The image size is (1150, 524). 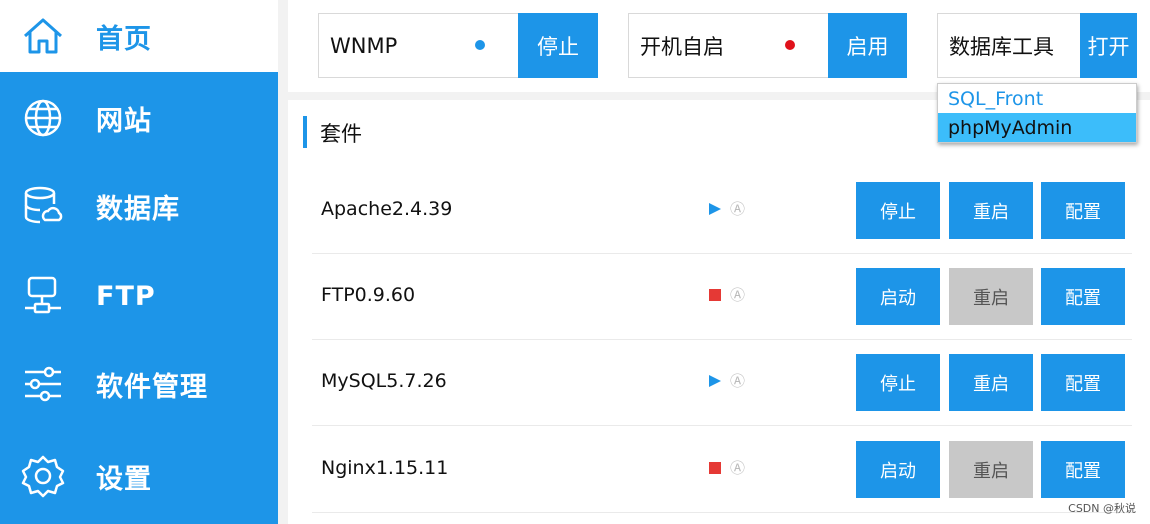 I want to click on dropdown-item-sql-front: SQL_Front, so click(x=1037, y=98).